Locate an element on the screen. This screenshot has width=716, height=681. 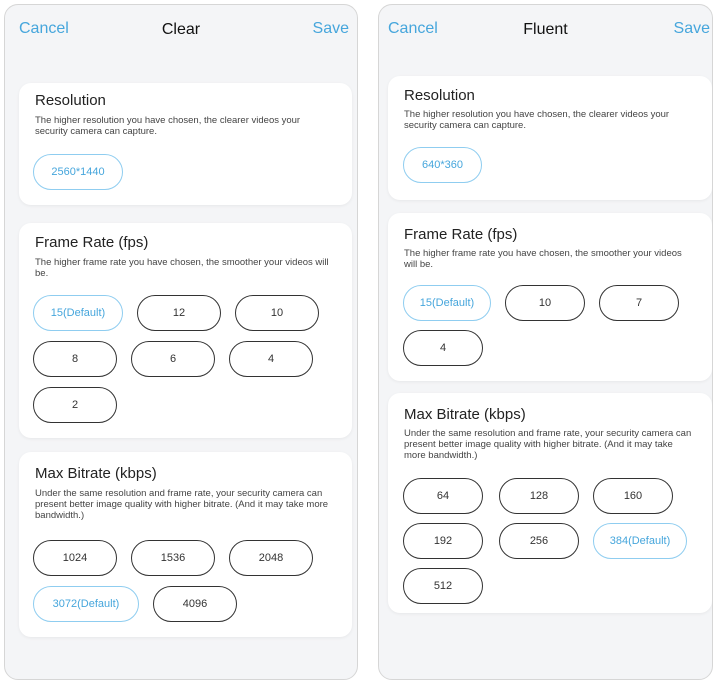
bitrate-option-4096: 4096 is located at coordinates (195, 604).